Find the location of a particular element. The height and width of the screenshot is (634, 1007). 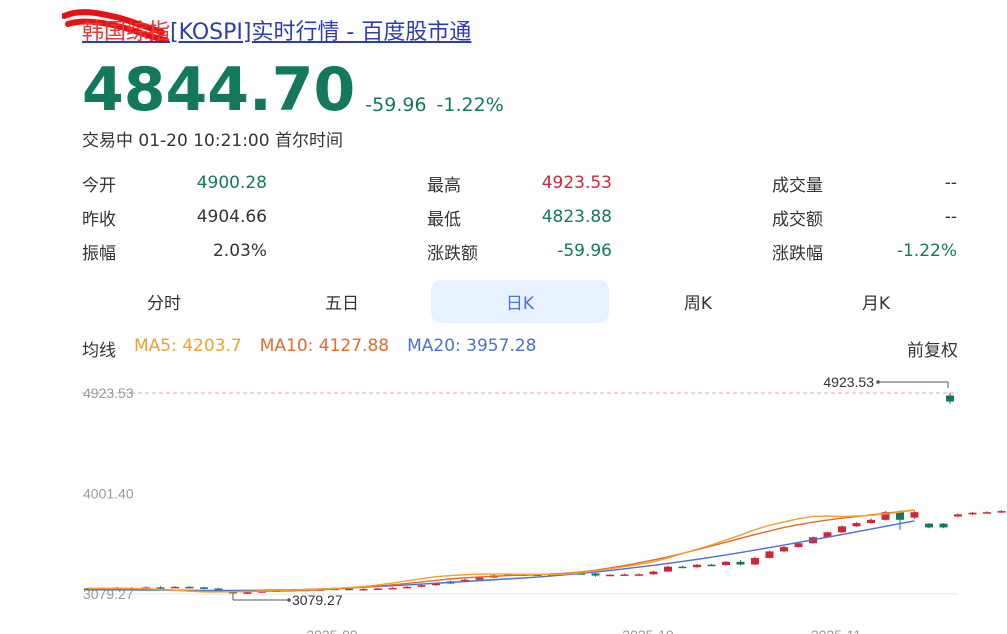

x-axis-label: 2025-10 is located at coordinates (648, 630).